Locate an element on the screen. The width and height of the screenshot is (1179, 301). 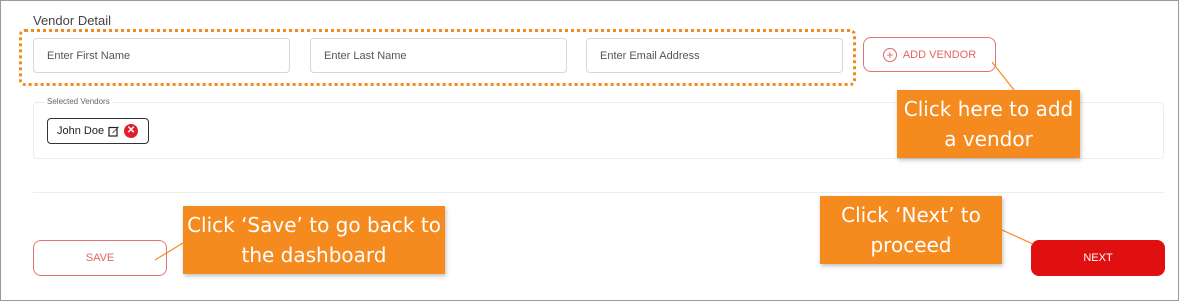
add-vendor-button: + ADD VENDOR is located at coordinates (929, 54).